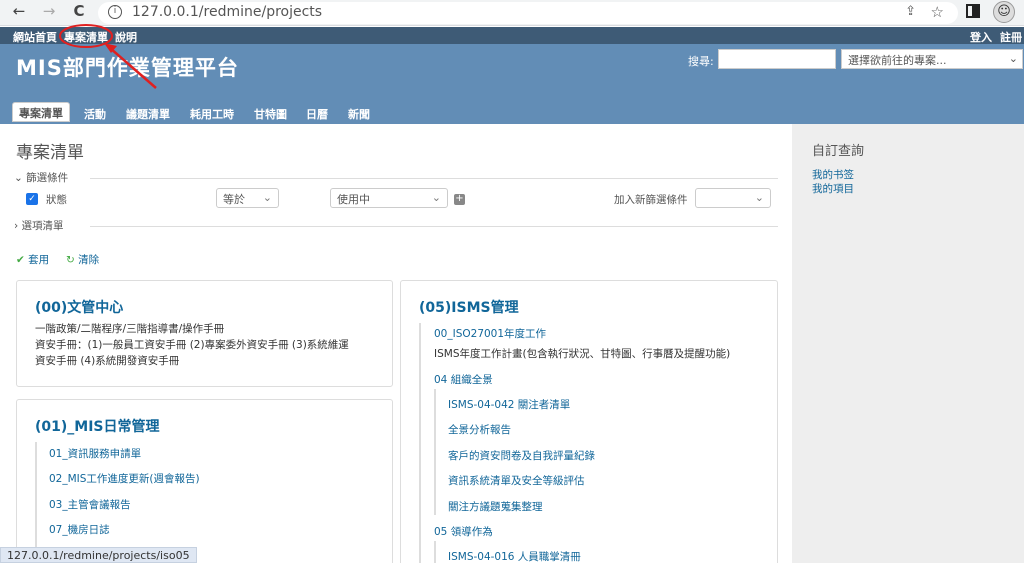 The image size is (1024, 563). What do you see at coordinates (389, 198) in the screenshot?
I see `status-value-select: 使用中 ⌄` at bounding box center [389, 198].